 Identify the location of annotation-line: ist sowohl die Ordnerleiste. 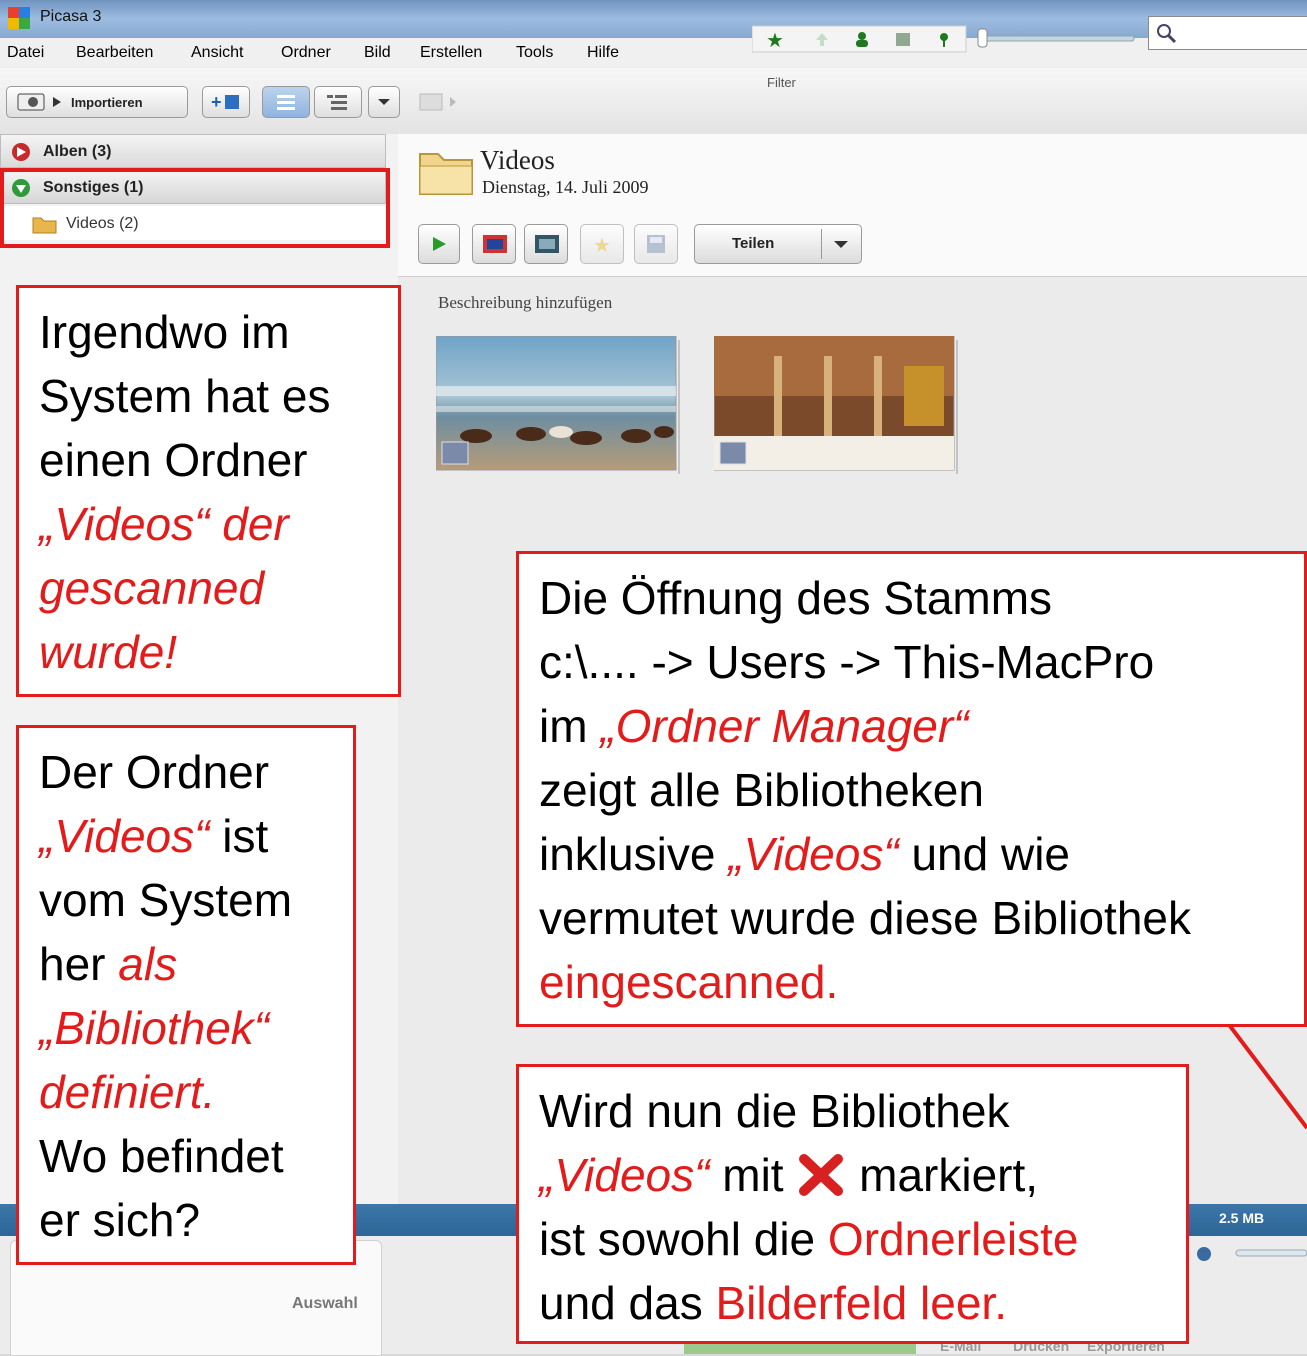
(862, 1239).